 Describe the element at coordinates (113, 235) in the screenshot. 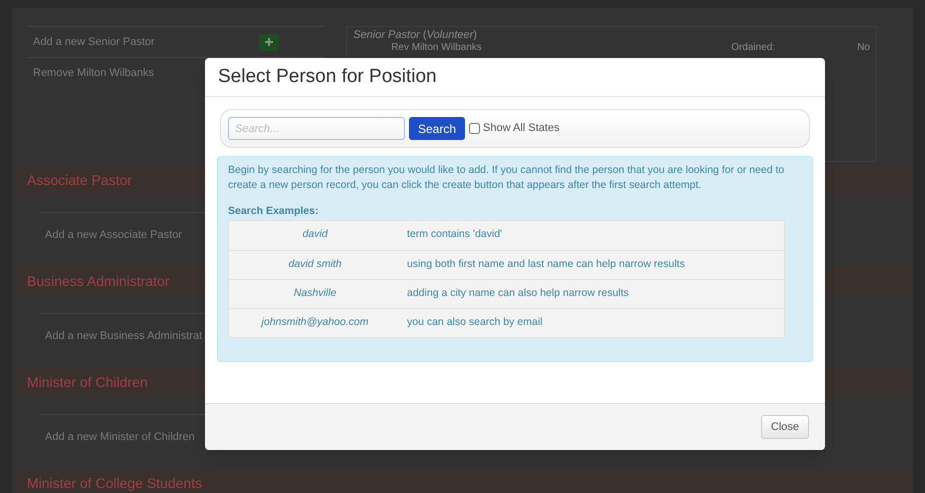

I see `action-link: Add a new Associate Pastor` at that location.